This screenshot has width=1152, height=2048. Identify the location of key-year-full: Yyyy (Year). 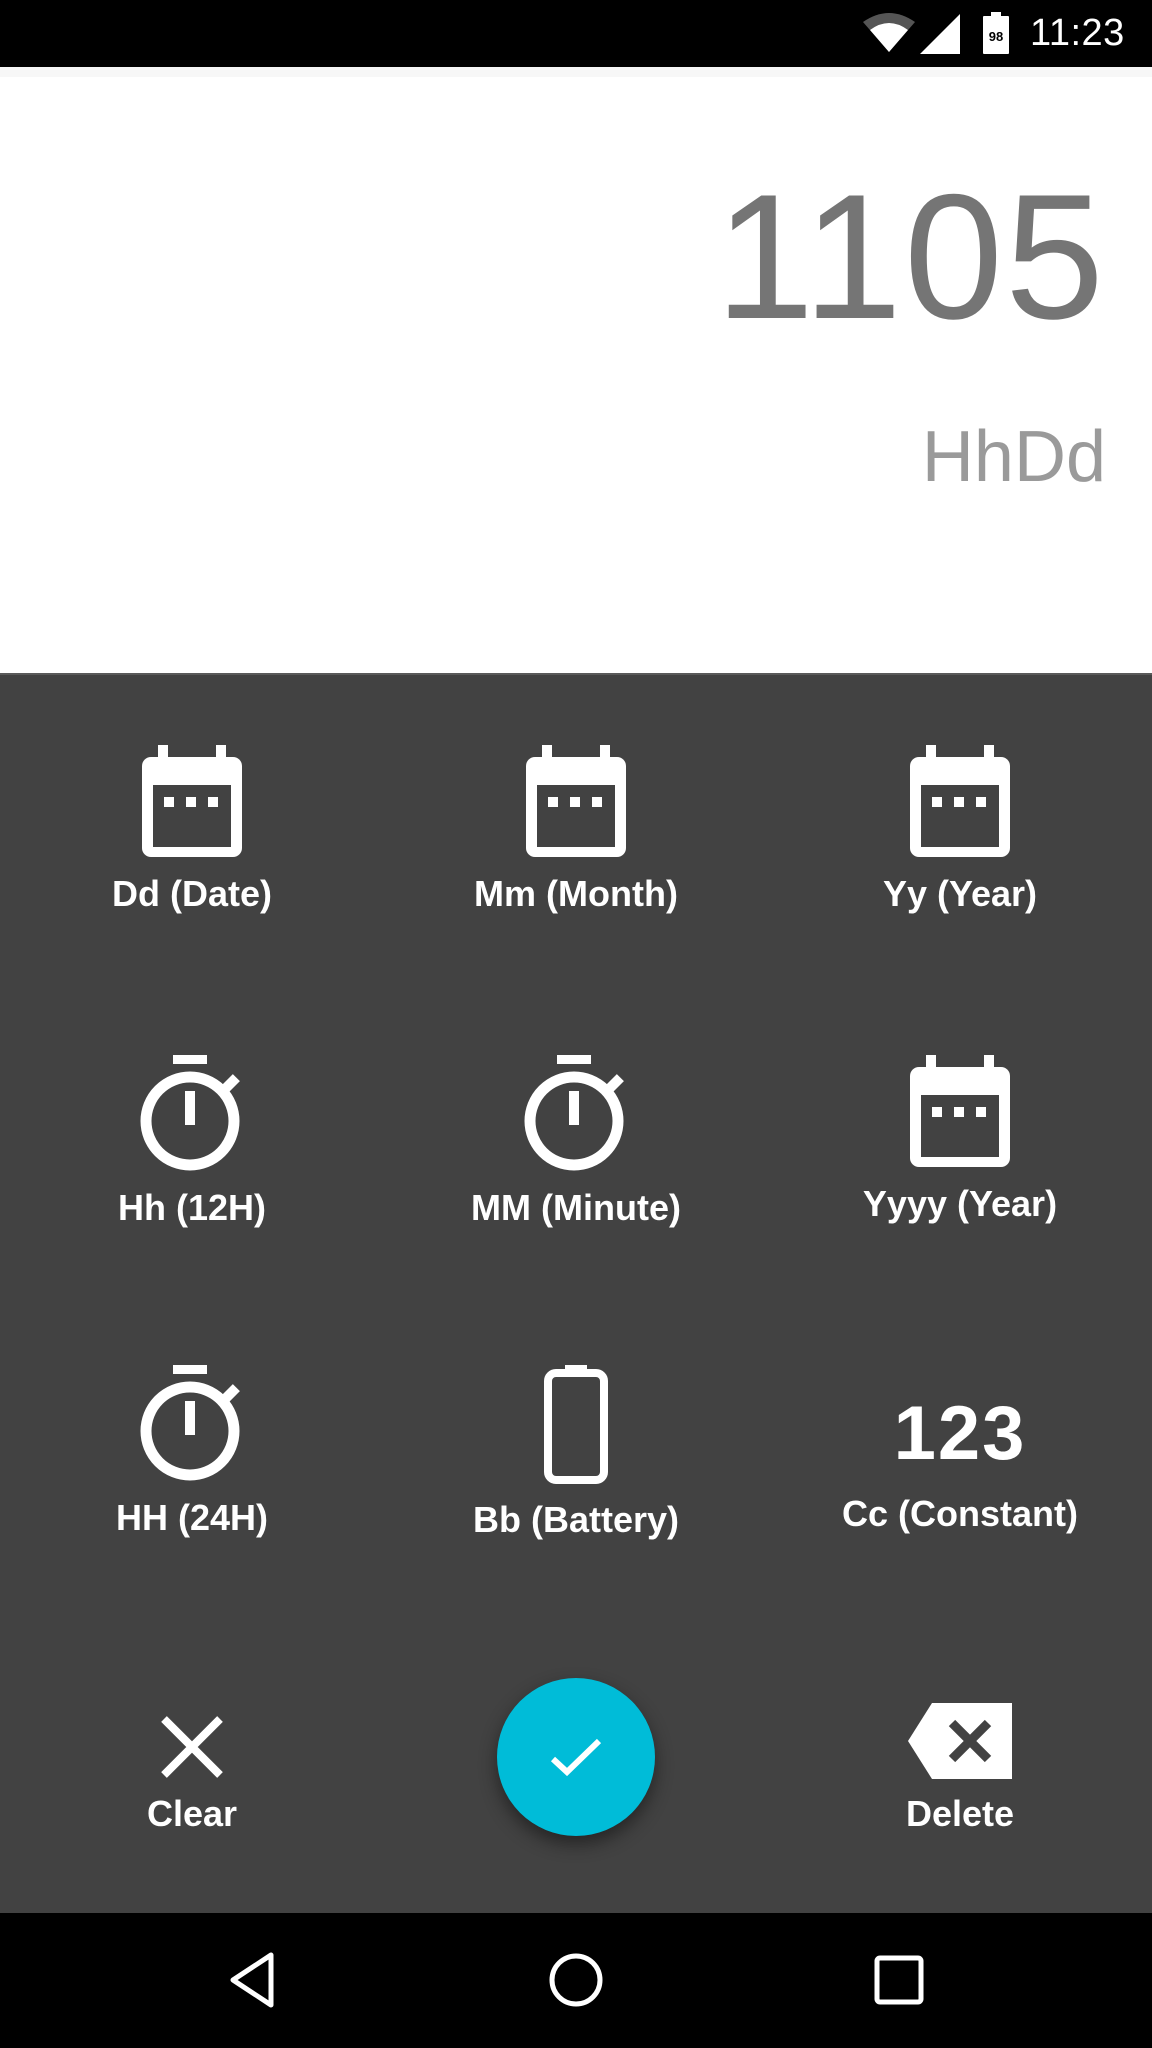
(960, 1105).